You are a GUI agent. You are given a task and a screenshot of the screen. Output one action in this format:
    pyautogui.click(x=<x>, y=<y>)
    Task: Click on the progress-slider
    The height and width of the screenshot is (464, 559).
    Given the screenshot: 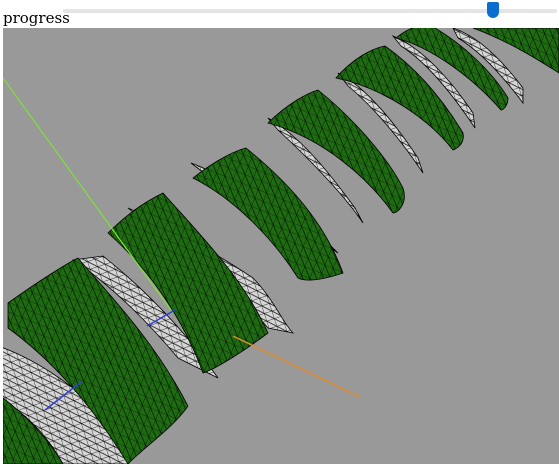 What is the action you would take?
    pyautogui.click(x=310, y=12)
    